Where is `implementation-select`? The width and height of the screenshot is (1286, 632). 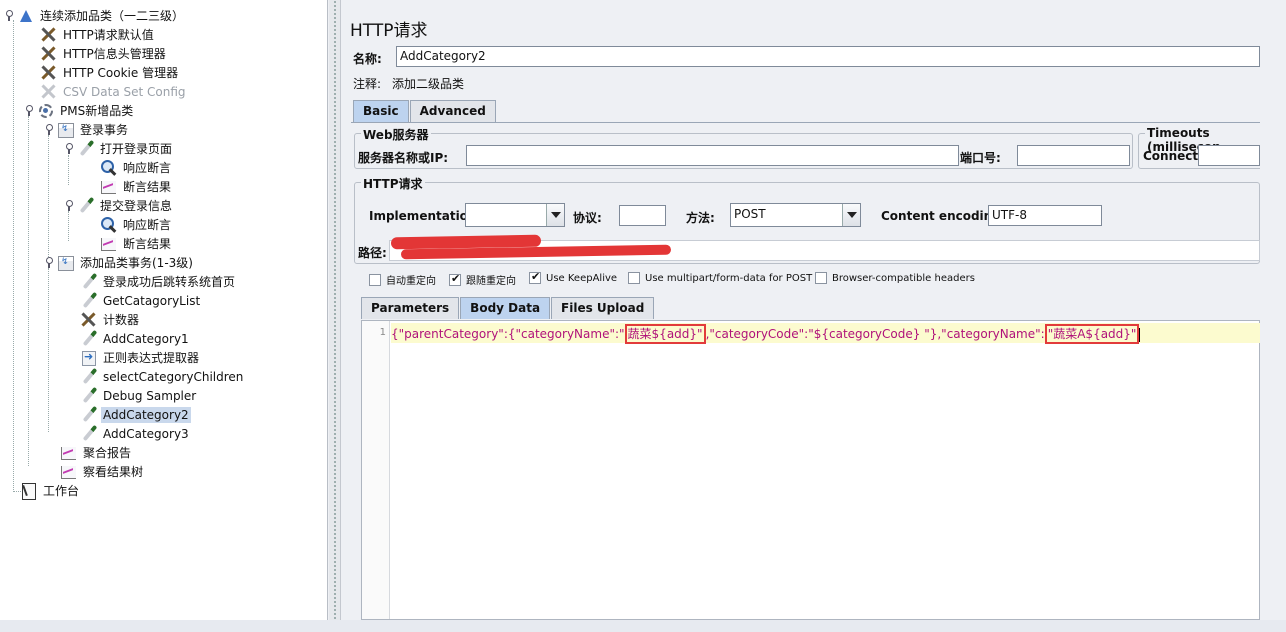
implementation-select is located at coordinates (515, 215).